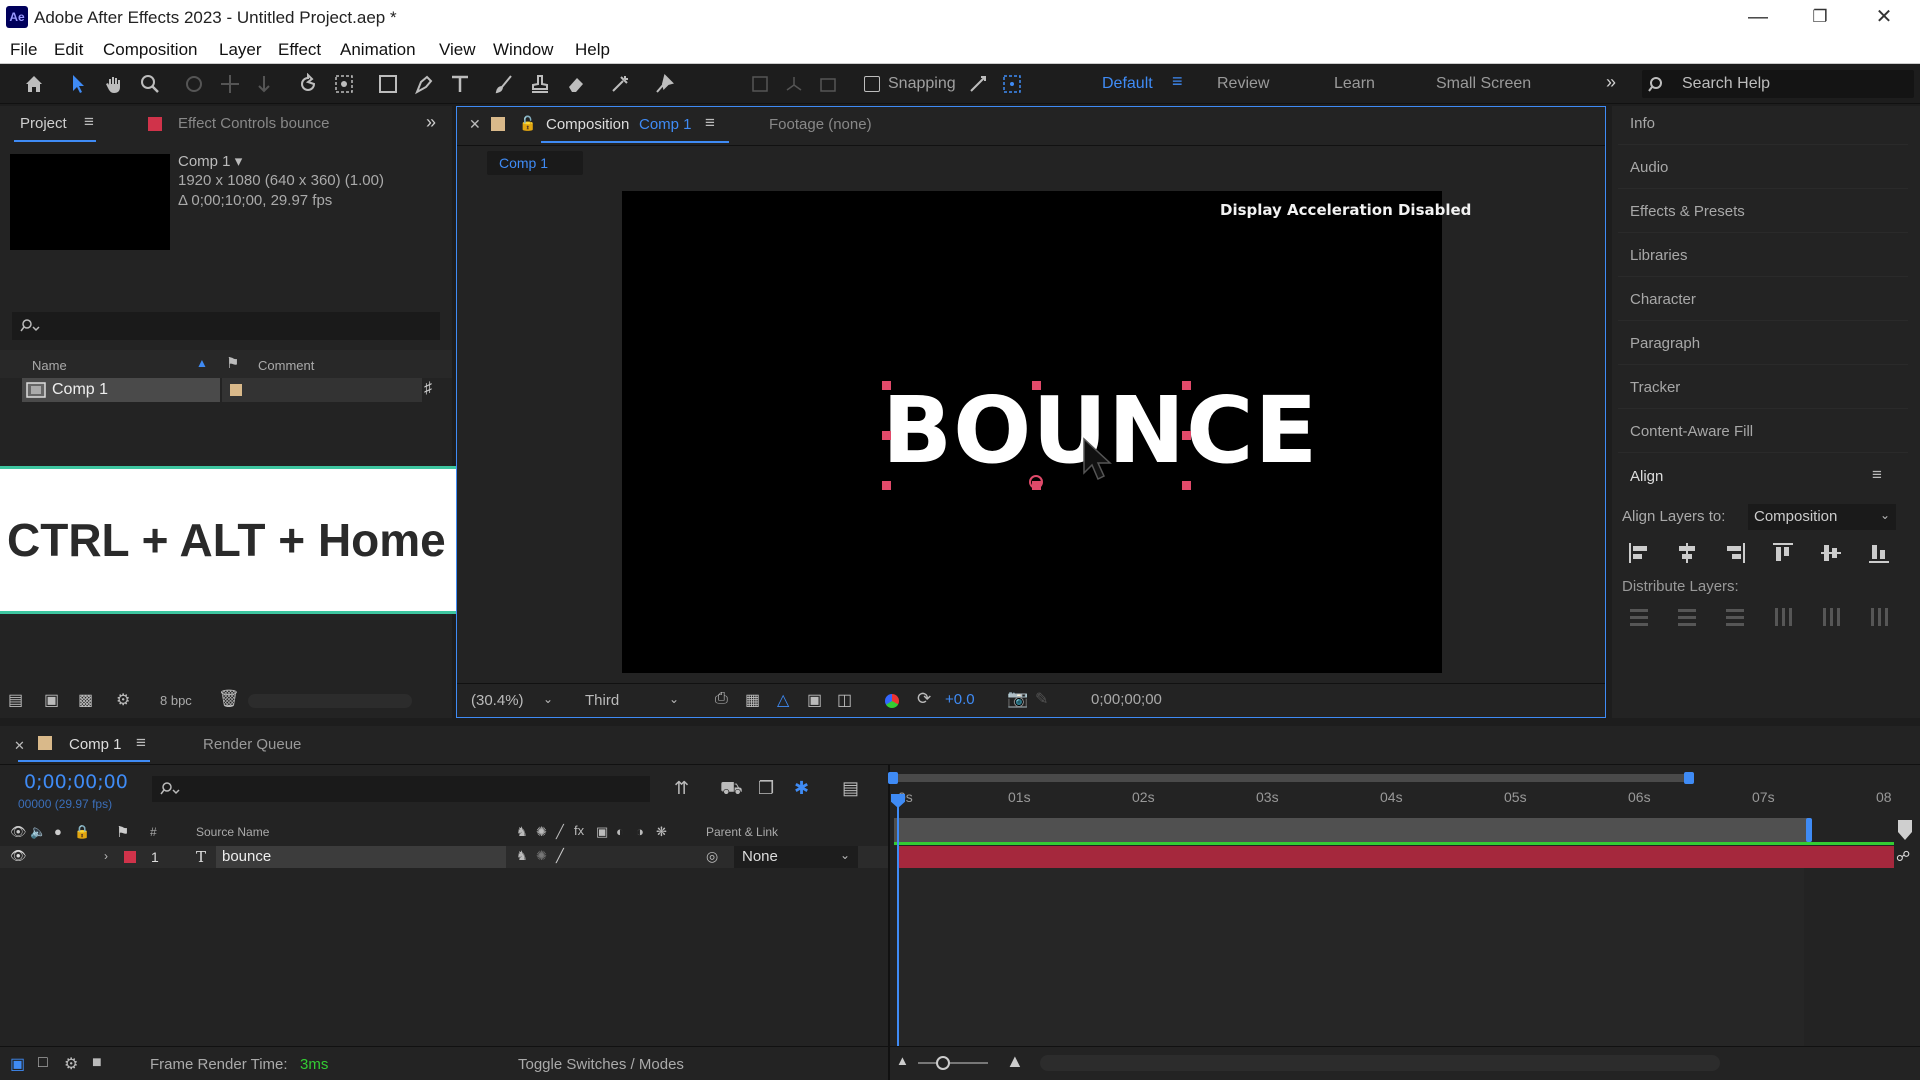 This screenshot has width=1920, height=1080. Describe the element at coordinates (1884, 17) in the screenshot. I see `close-icon: ✕` at that location.